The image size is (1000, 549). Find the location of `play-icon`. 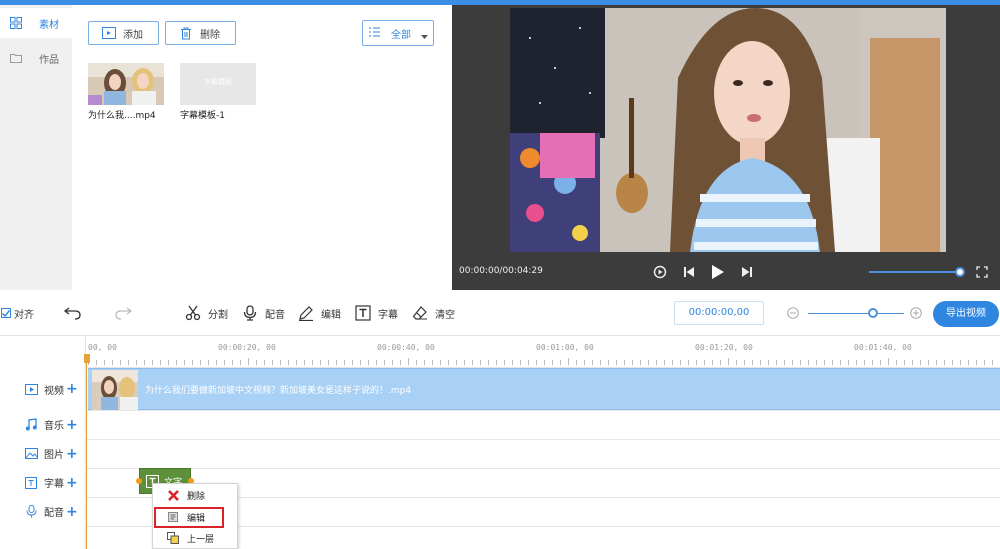

play-icon is located at coordinates (718, 272).